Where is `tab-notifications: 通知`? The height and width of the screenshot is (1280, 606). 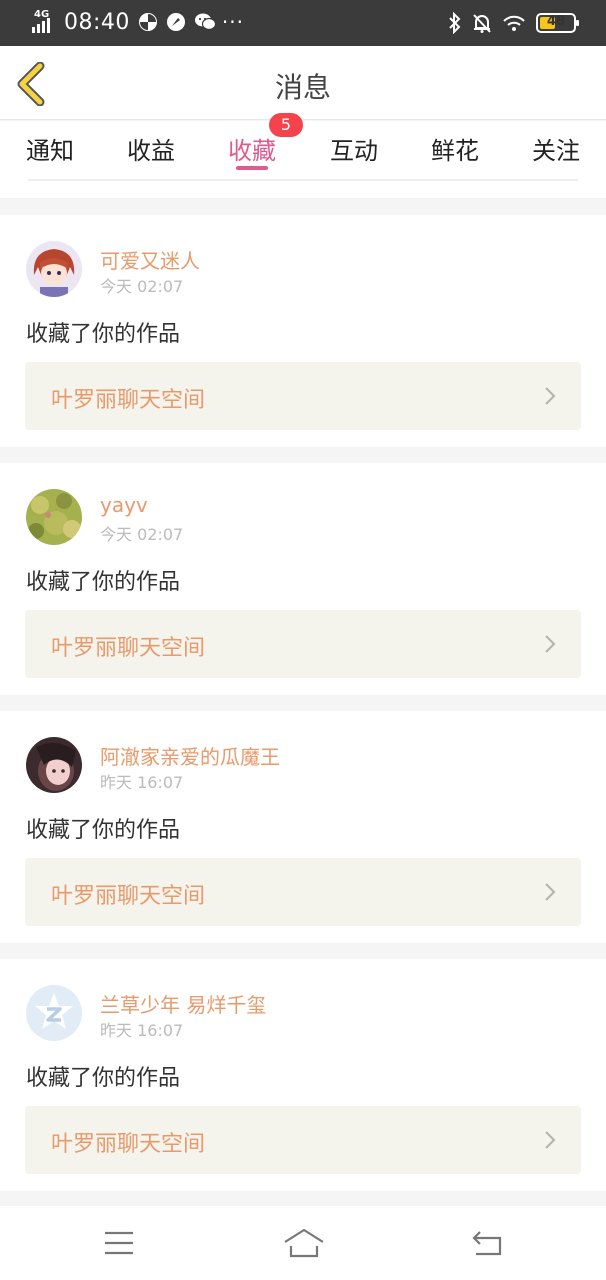 tab-notifications: 通知 is located at coordinates (50, 148).